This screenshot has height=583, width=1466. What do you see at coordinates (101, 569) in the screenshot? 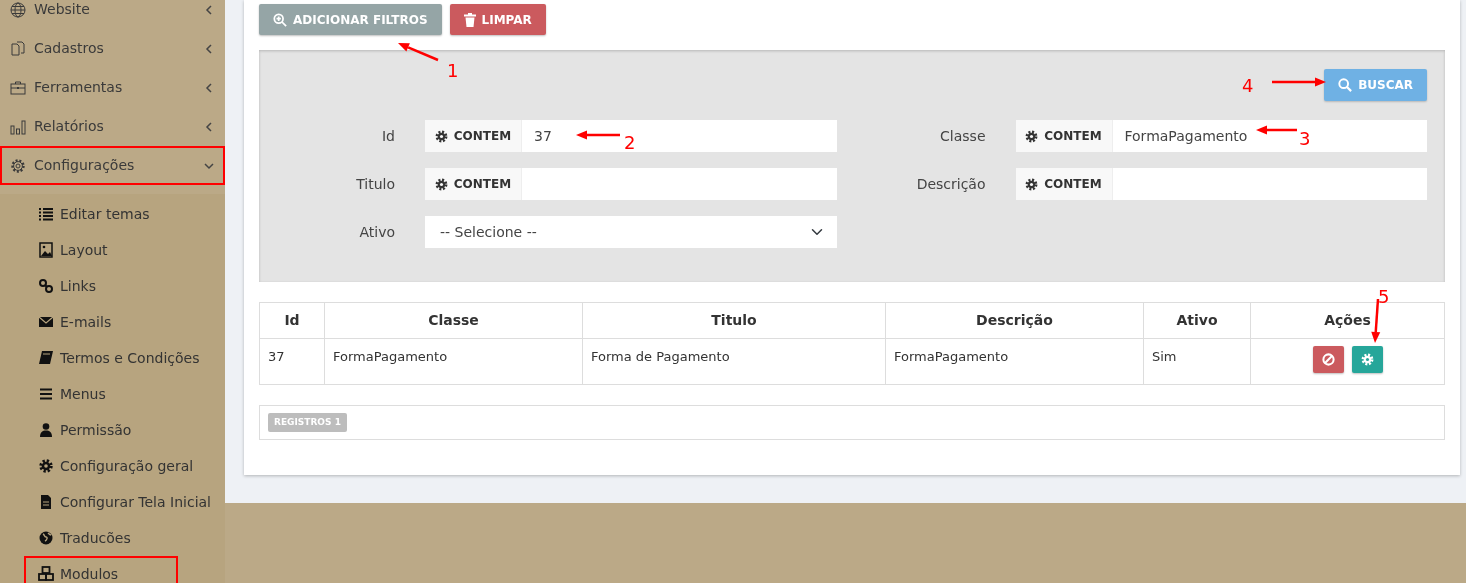
I see `submenu-item: Modulos` at bounding box center [101, 569].